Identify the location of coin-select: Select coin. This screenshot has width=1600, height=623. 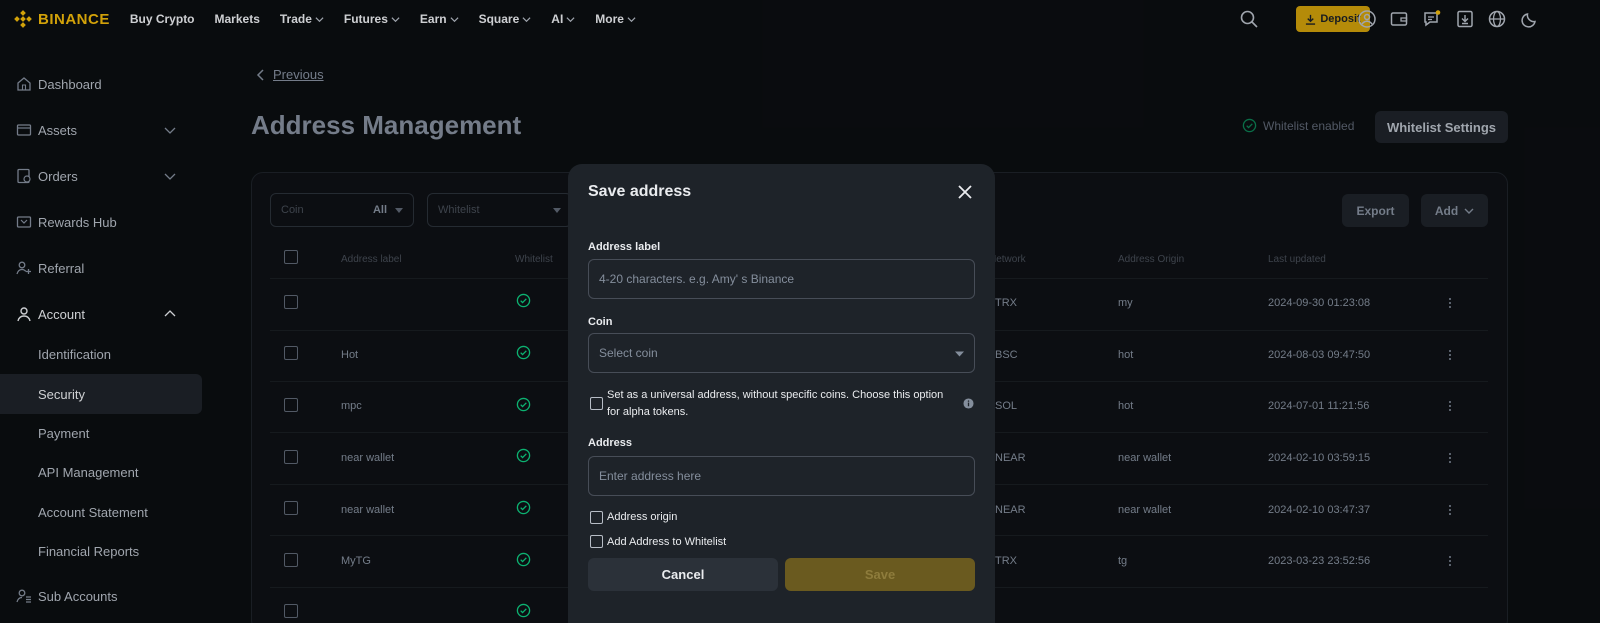
(781, 353).